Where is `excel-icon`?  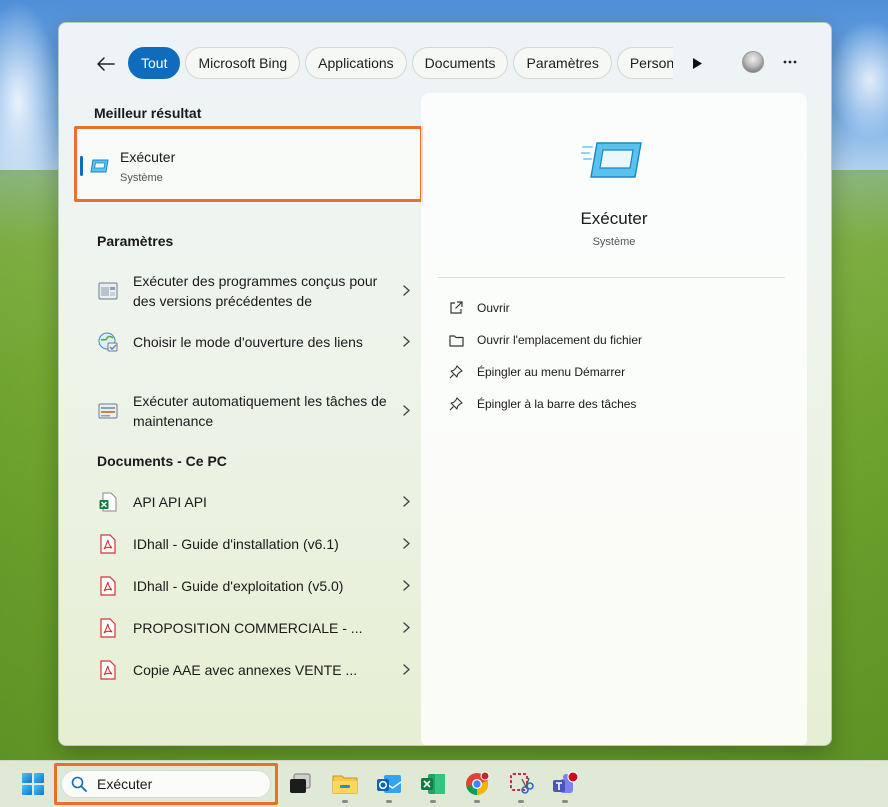 excel-icon is located at coordinates (433, 784).